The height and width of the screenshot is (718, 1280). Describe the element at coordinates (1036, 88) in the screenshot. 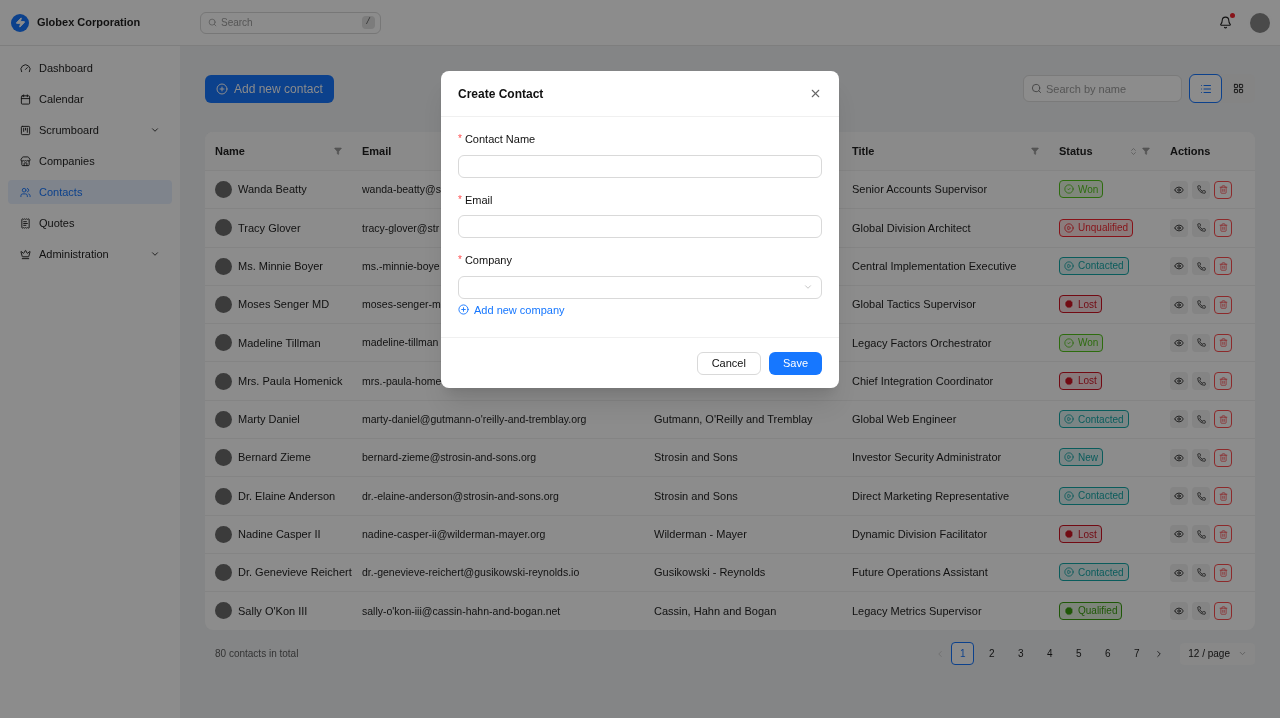

I see `search-icon` at that location.